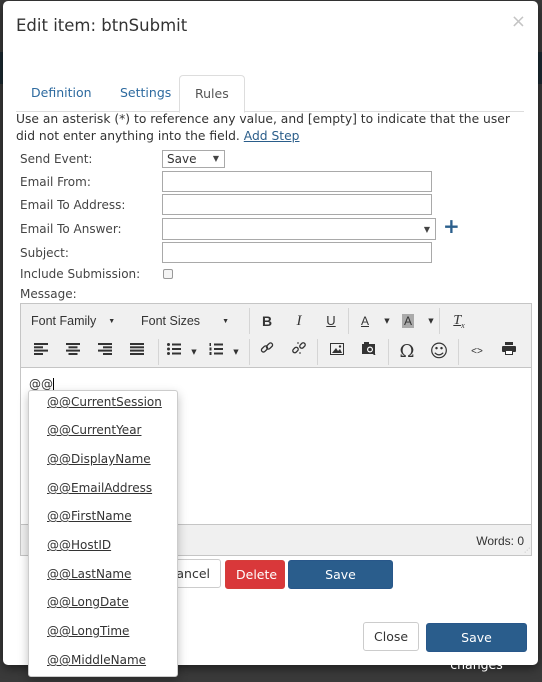 This screenshot has width=542, height=682. Describe the element at coordinates (477, 352) in the screenshot. I see `source-code-icon: <>` at that location.